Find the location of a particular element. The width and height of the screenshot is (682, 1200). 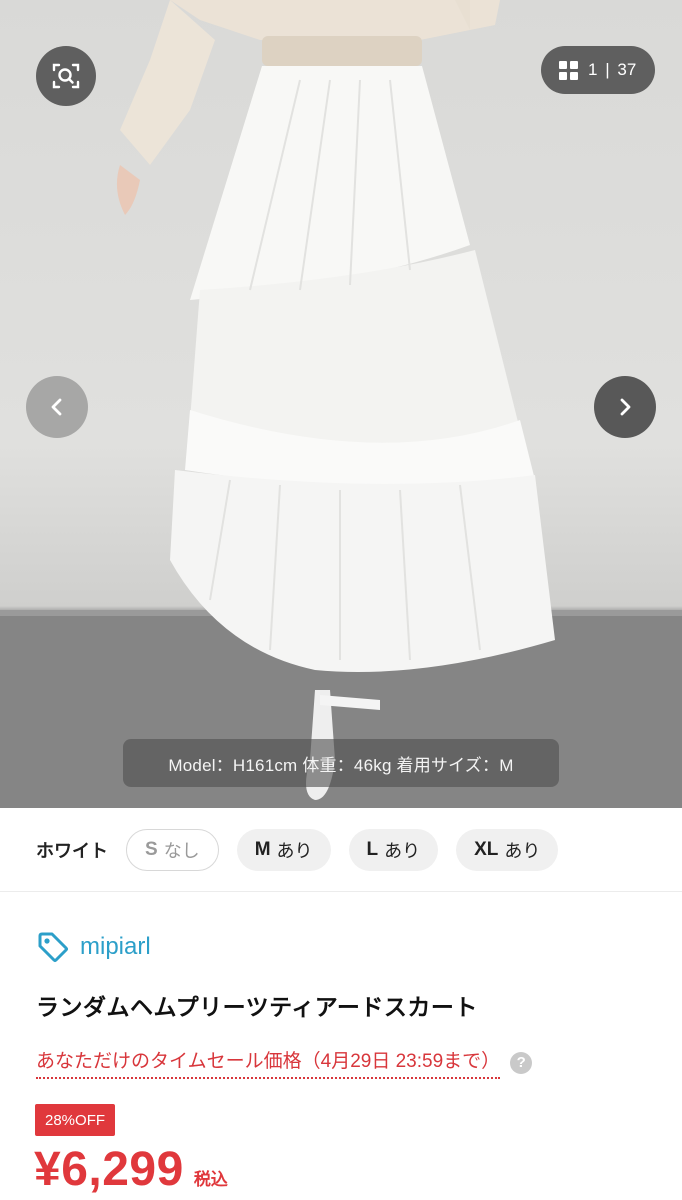

size-selector-row: ホワイト S なし M あり L あり XL あり is located at coordinates (341, 850).